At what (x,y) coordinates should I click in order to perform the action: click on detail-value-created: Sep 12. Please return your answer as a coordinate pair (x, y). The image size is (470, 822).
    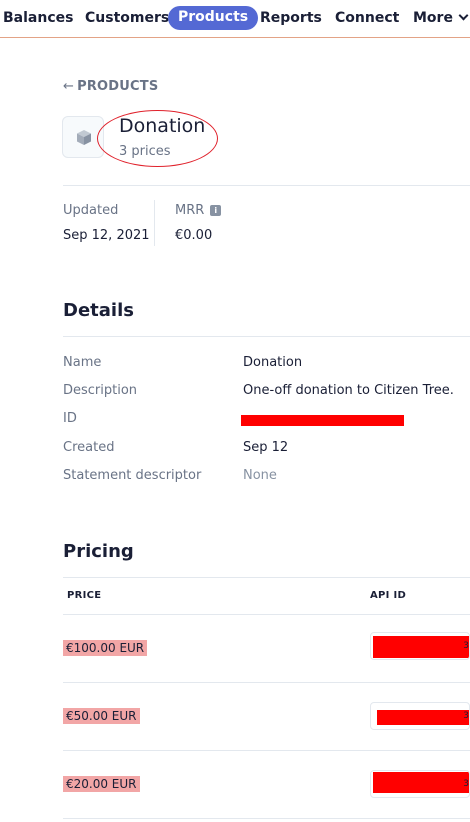
    Looking at the image, I should click on (266, 447).